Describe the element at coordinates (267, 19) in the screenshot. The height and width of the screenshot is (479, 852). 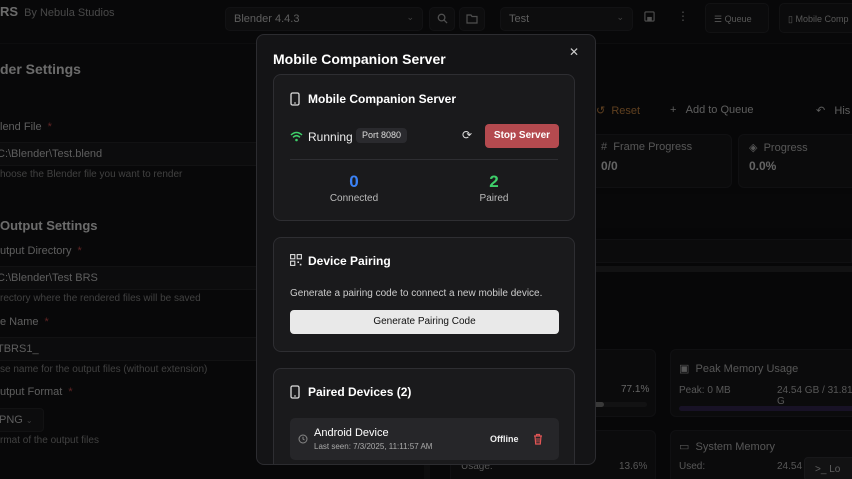
I see `blender-version-value: Blender 4.4.3` at that location.